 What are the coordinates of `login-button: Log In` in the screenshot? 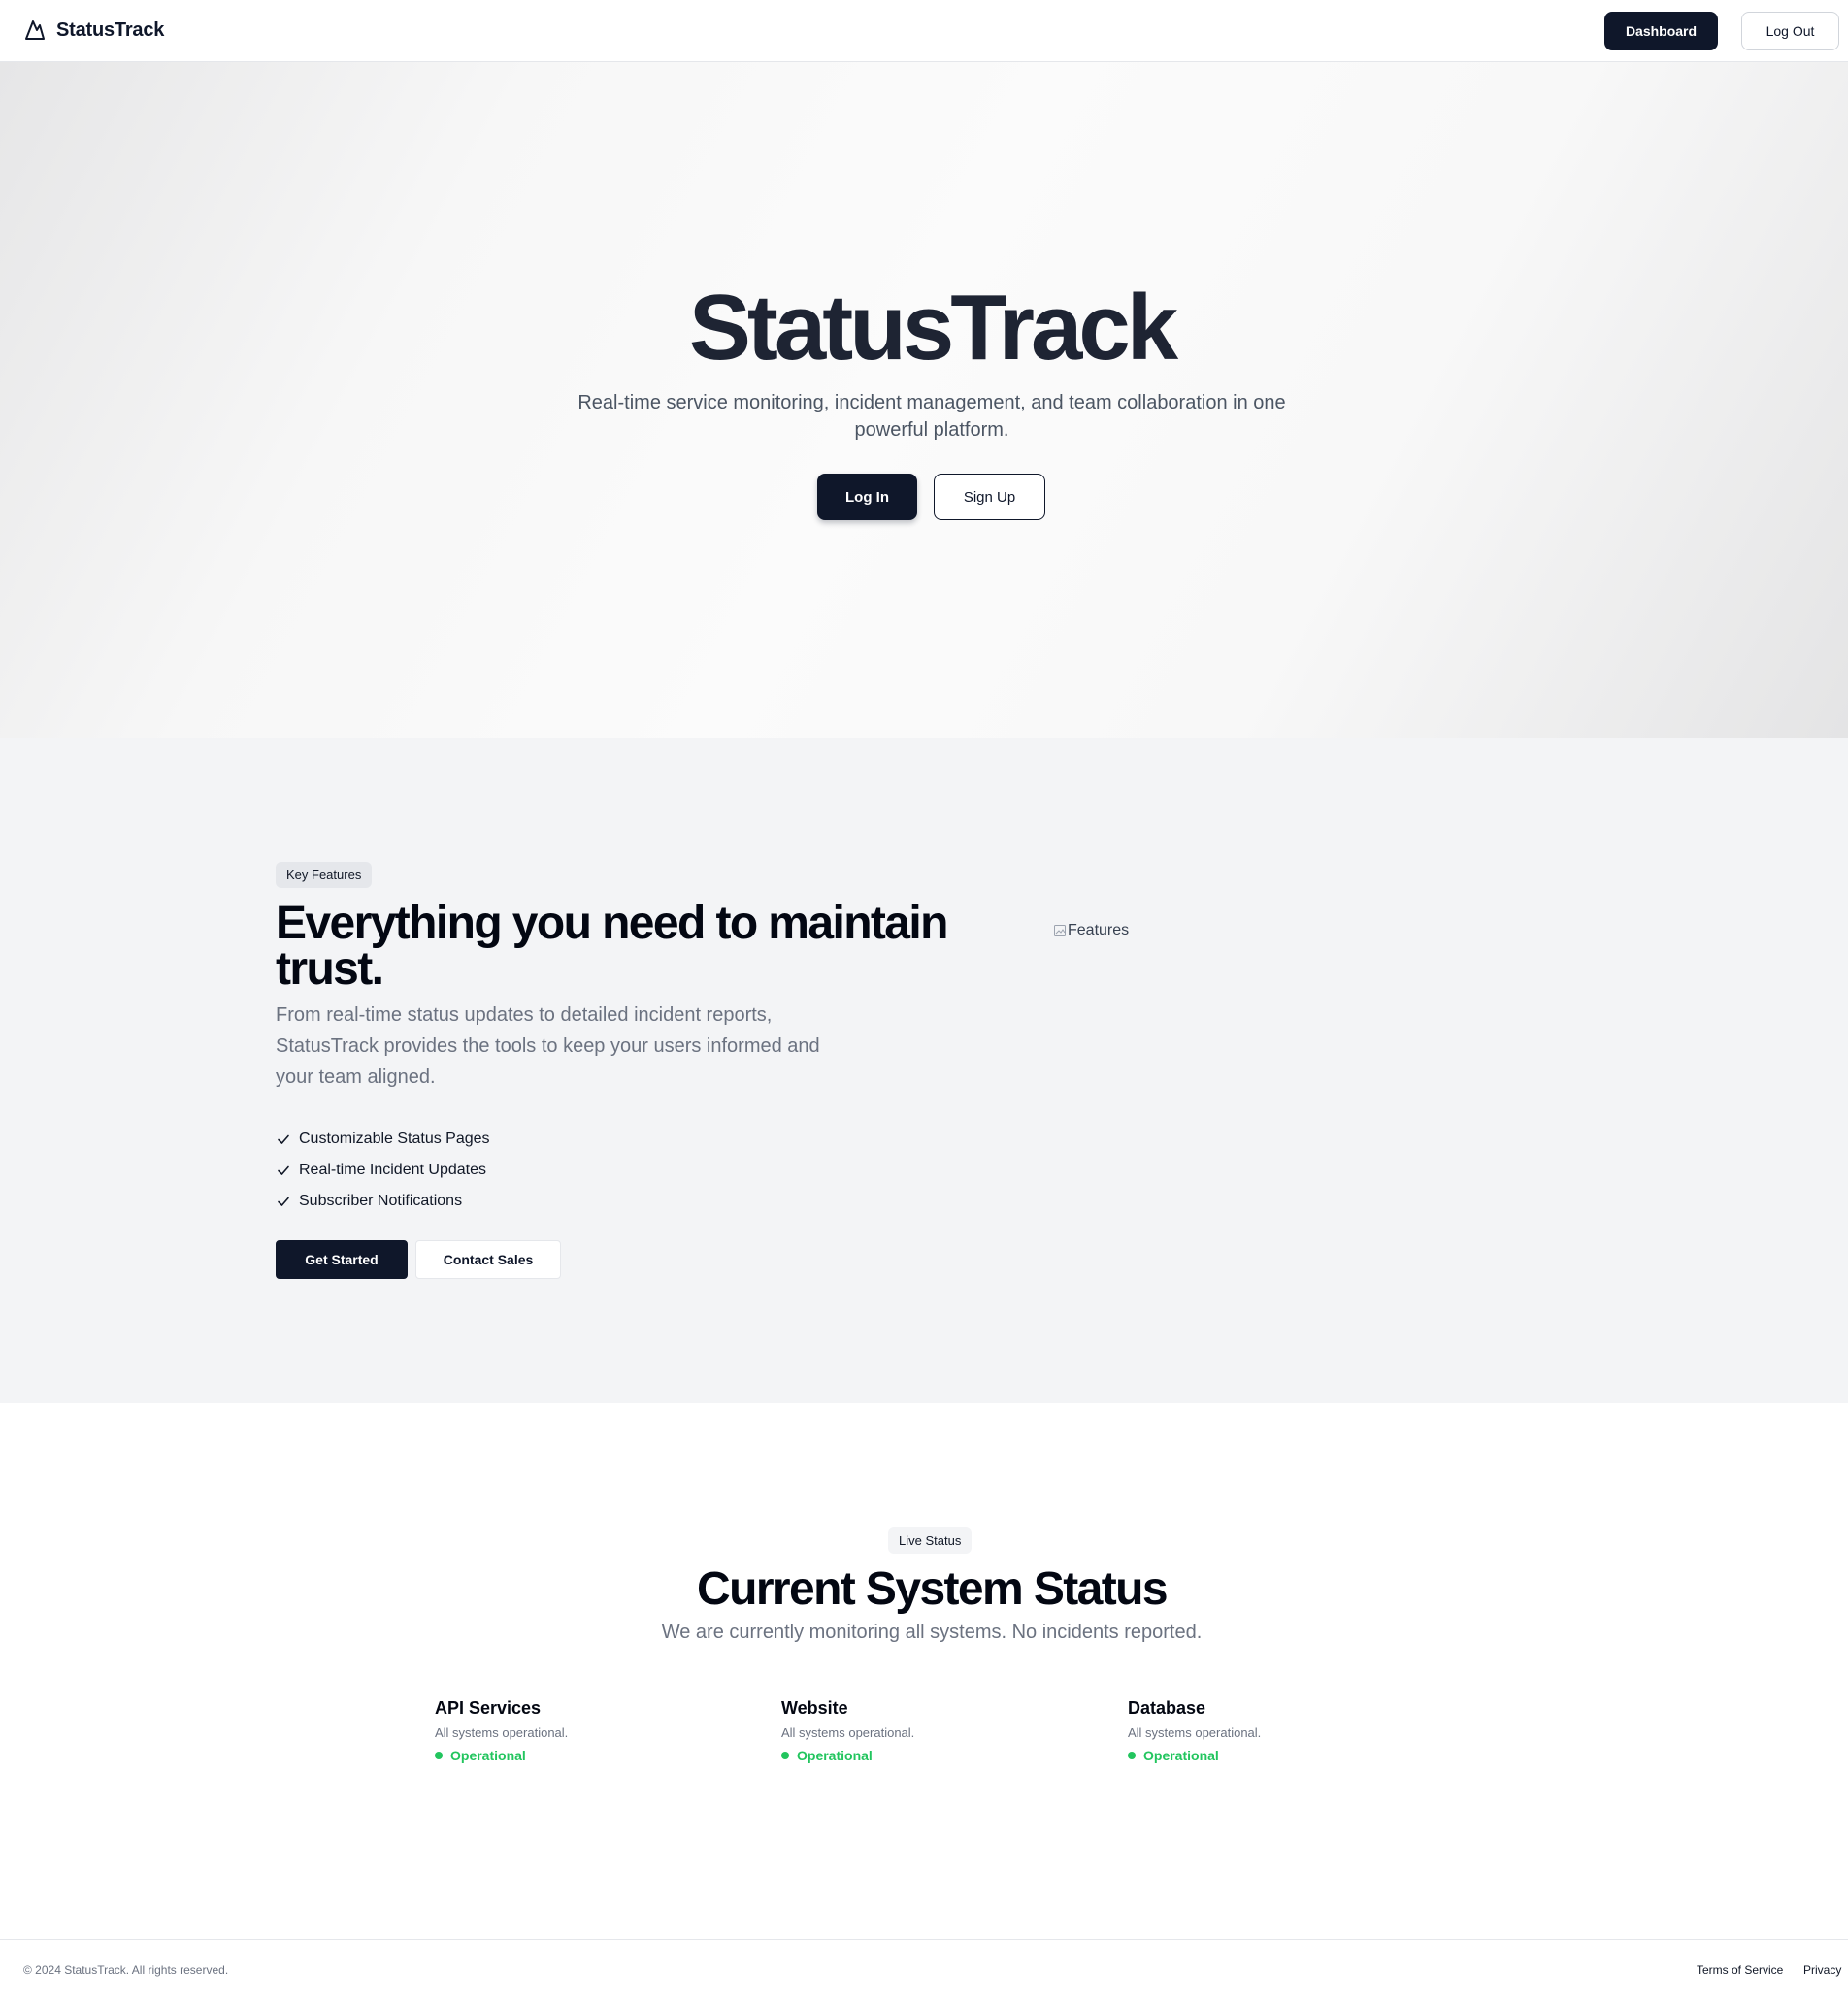 It's located at (867, 497).